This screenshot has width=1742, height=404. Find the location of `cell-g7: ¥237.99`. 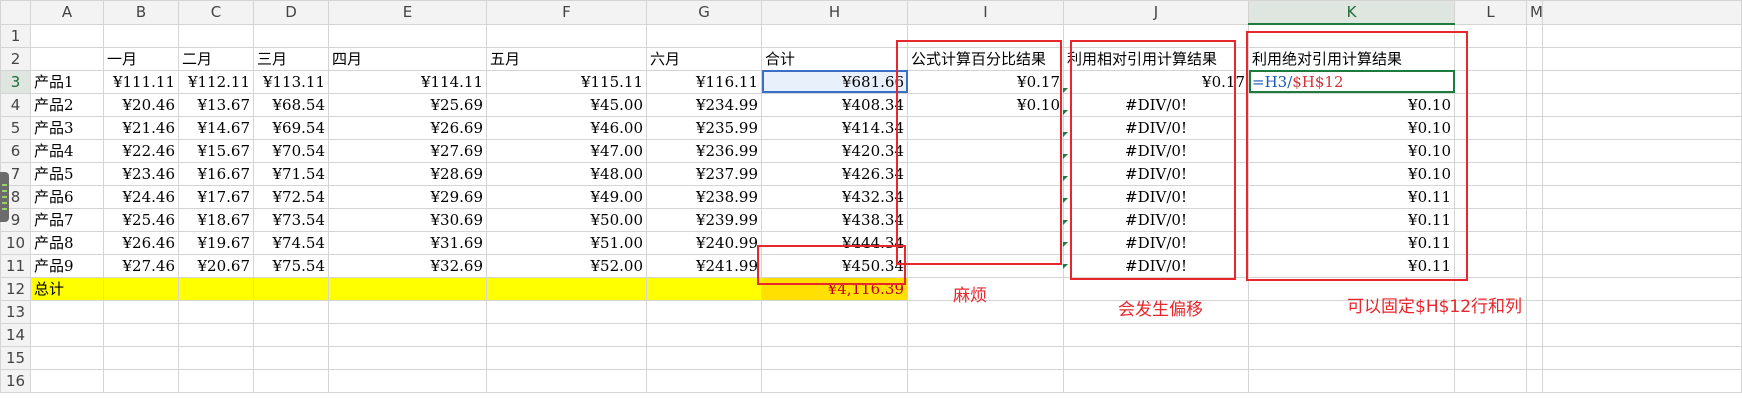

cell-g7: ¥237.99 is located at coordinates (704, 173).